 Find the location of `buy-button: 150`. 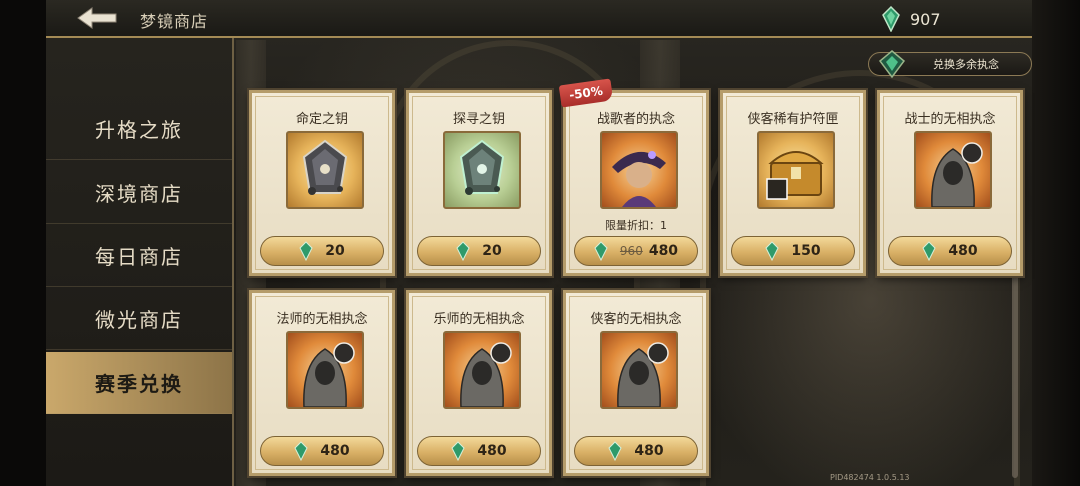

buy-button: 150 is located at coordinates (793, 251).